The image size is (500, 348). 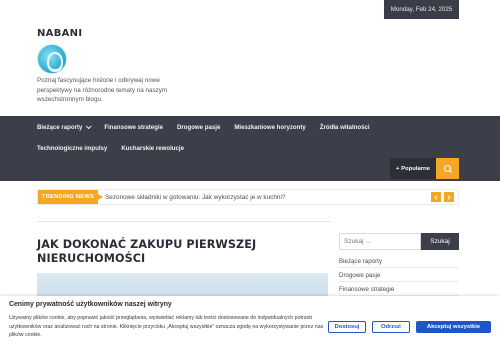 I want to click on trending-label: TRENDING NEWS, so click(x=70, y=197).